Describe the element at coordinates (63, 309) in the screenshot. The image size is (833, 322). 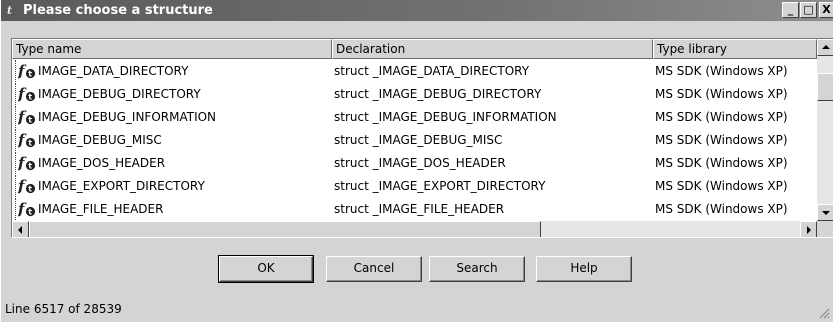
I see `status-text: Line 6517 of 28539` at that location.